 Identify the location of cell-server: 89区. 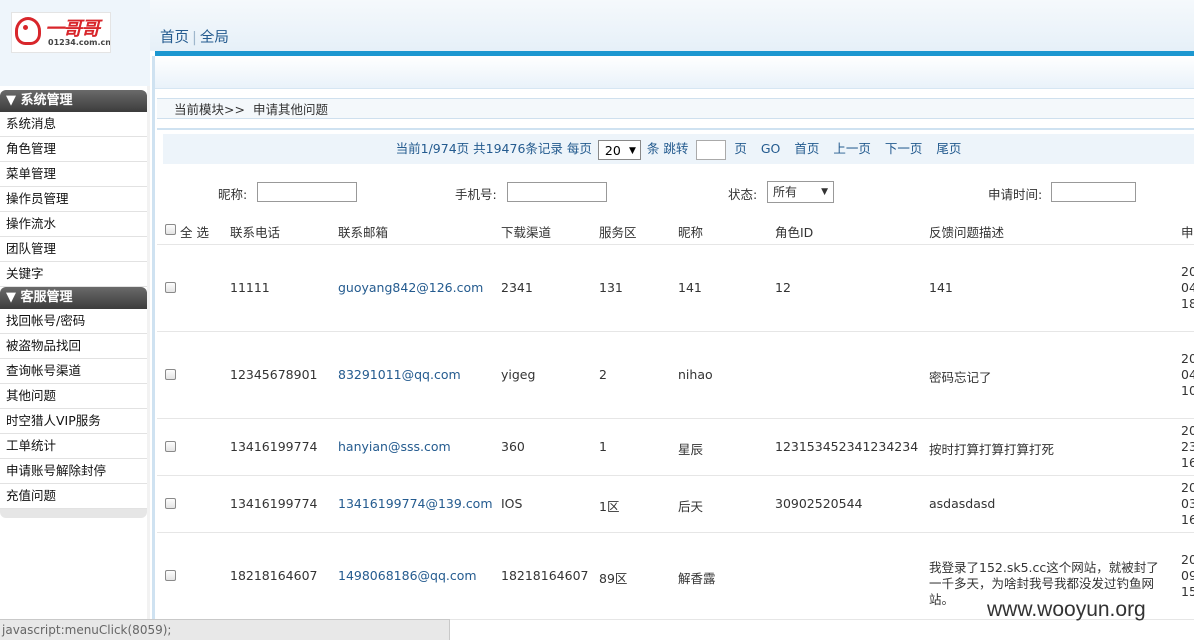
(613, 578).